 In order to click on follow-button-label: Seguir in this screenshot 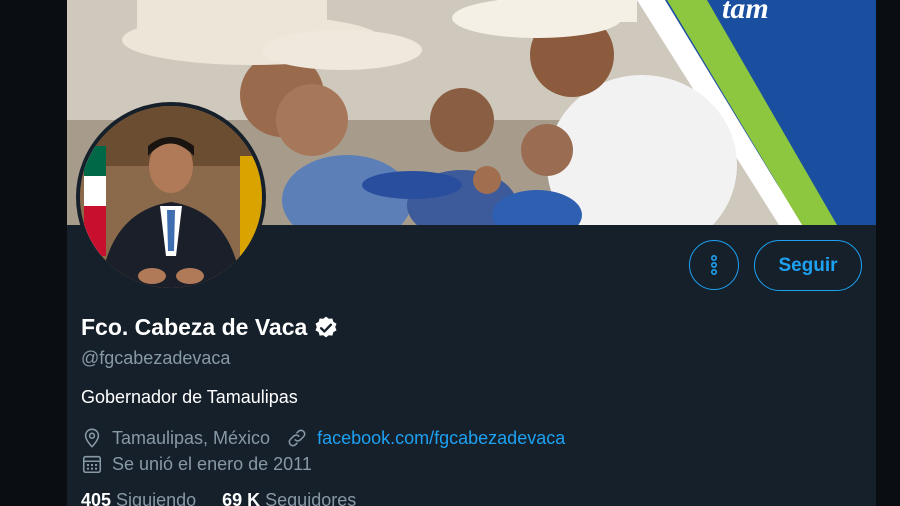, I will do `click(808, 265)`.